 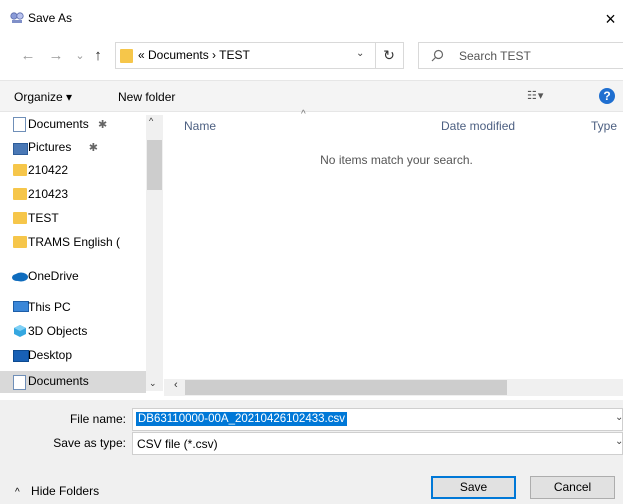 I want to click on search-input: Search TEST, so click(x=520, y=55).